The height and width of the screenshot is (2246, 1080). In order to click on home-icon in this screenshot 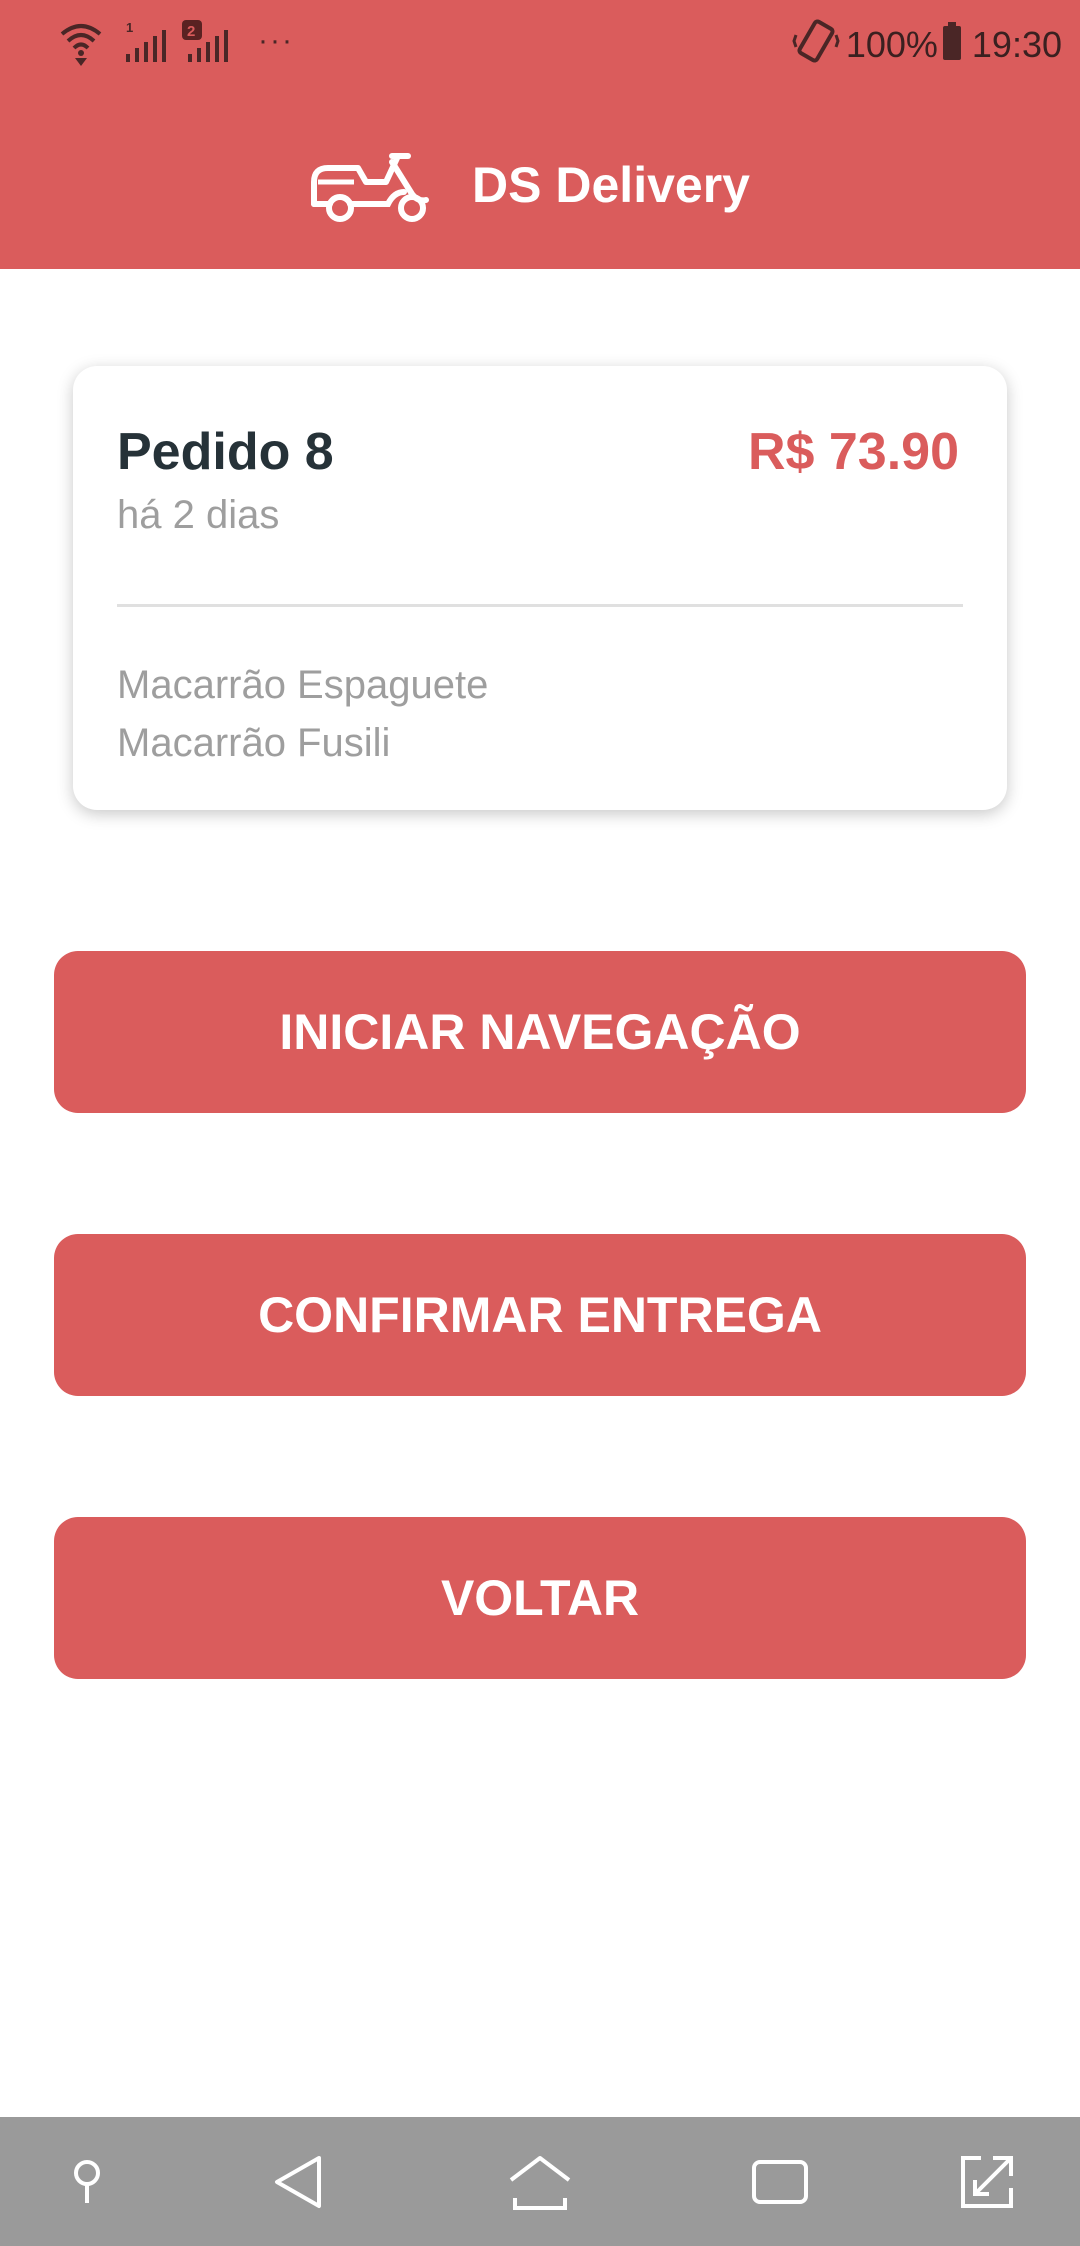, I will do `click(540, 2182)`.